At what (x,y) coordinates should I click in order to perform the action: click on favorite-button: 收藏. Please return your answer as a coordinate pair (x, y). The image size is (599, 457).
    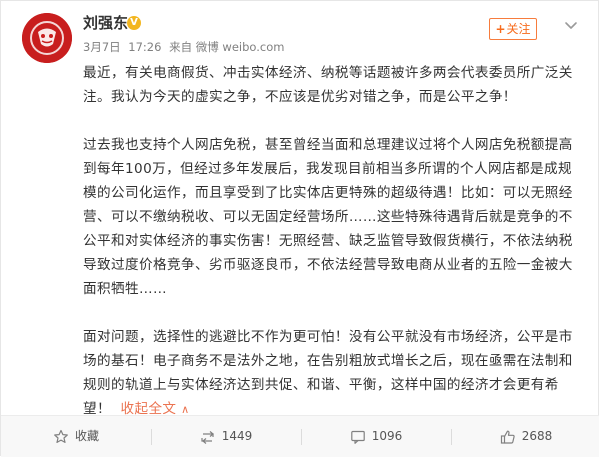
    Looking at the image, I should click on (76, 436).